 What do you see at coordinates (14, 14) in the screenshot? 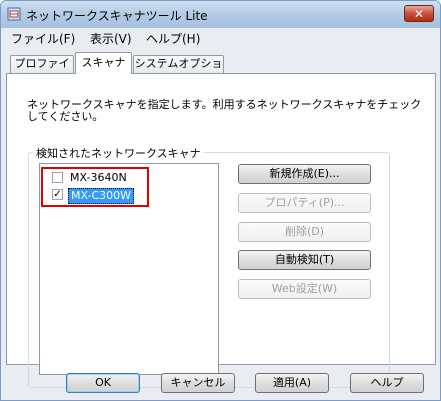
I see `app-icon` at bounding box center [14, 14].